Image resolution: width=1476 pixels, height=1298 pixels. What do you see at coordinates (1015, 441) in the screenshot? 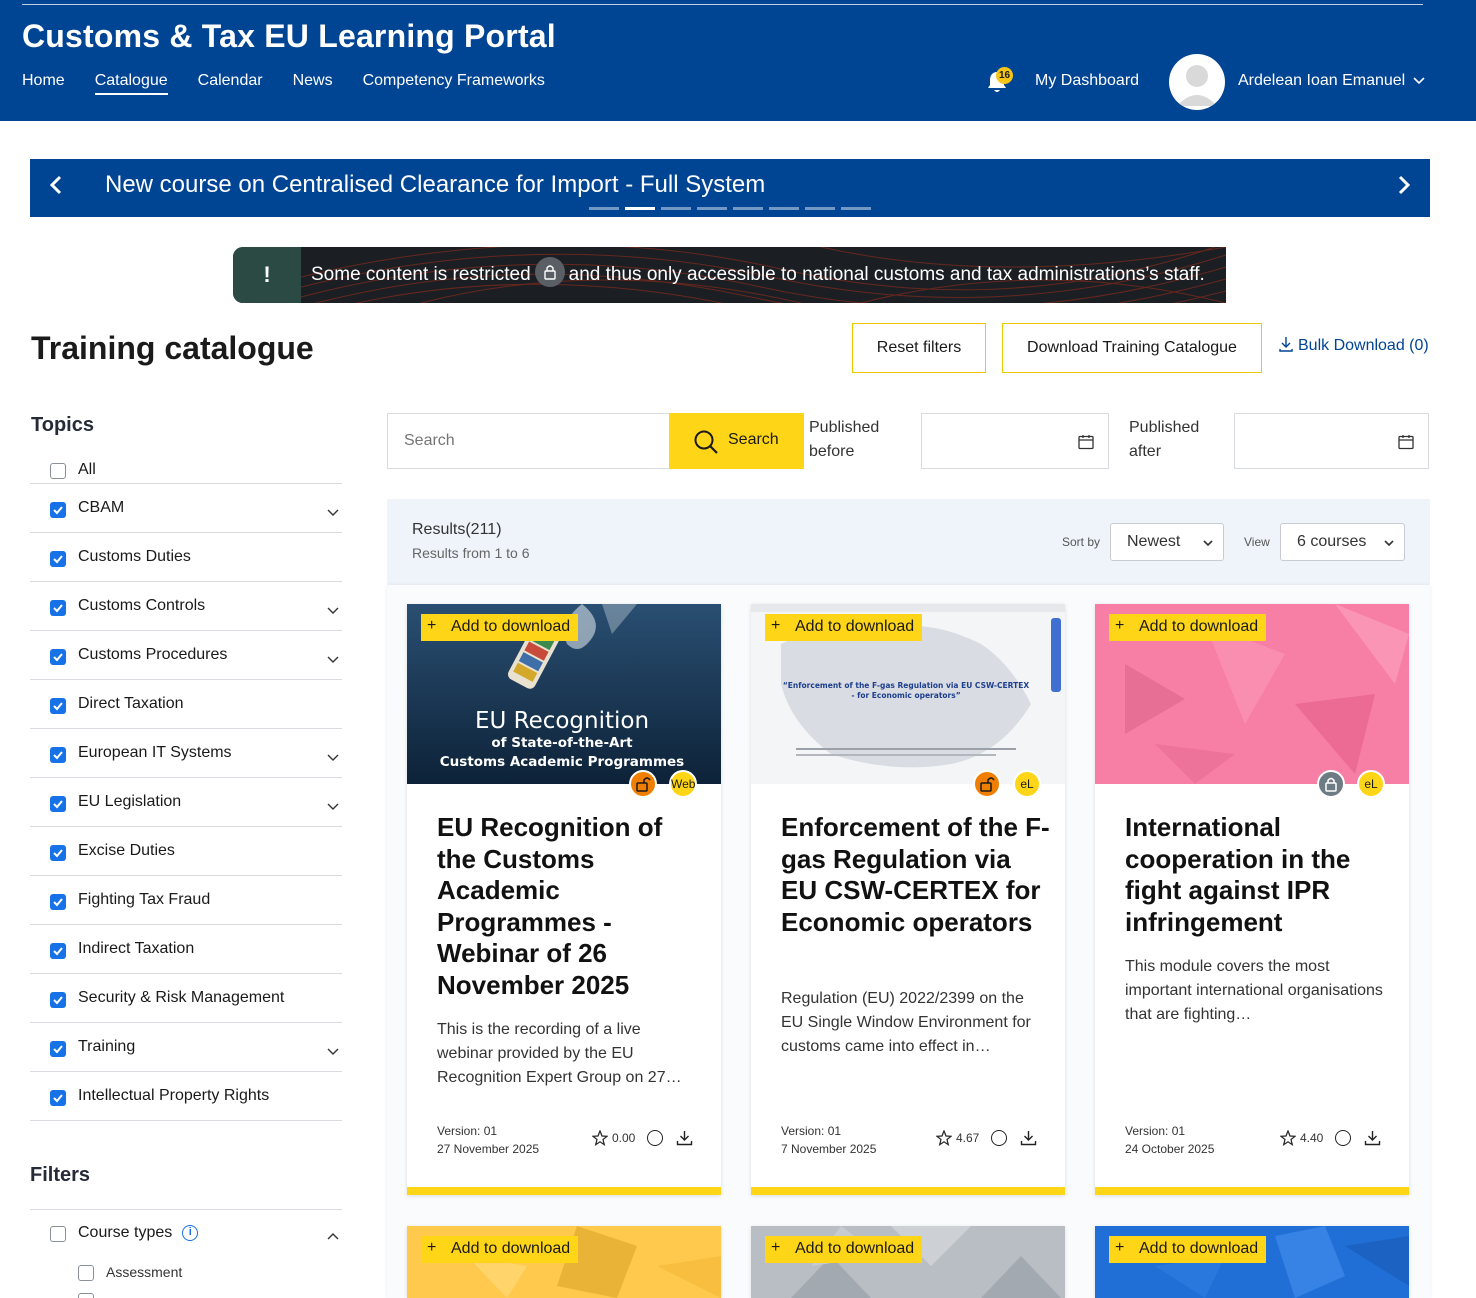
I see `published-before-date-field` at bounding box center [1015, 441].